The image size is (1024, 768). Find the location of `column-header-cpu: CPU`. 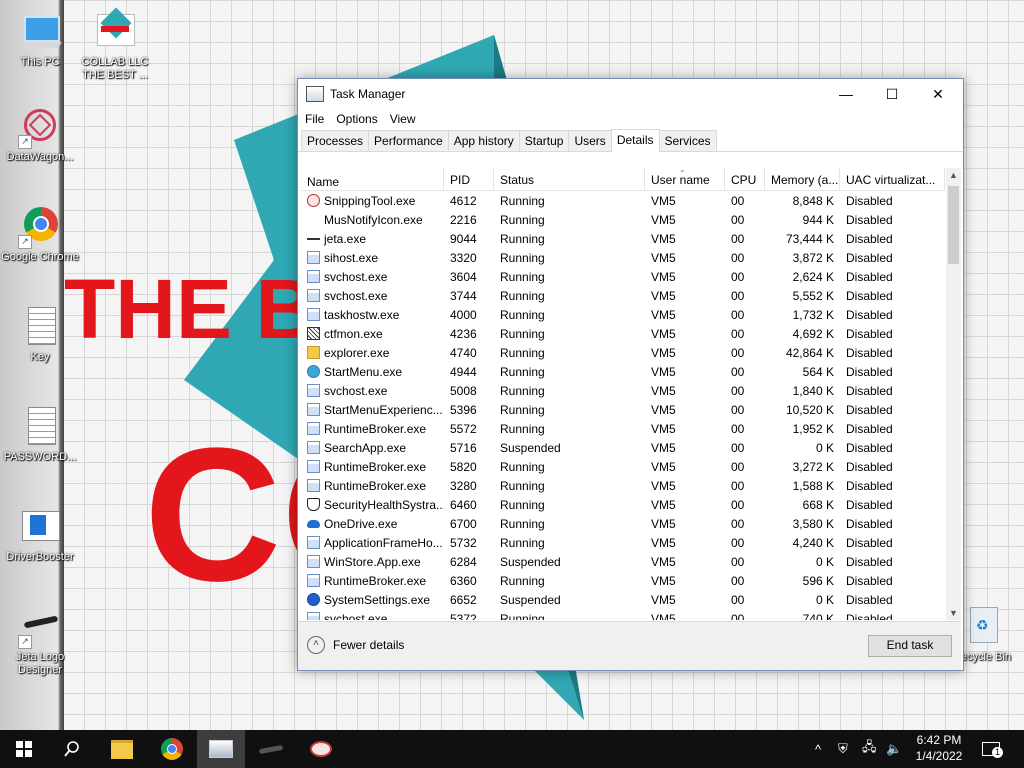

column-header-cpu: CPU is located at coordinates (745, 179).